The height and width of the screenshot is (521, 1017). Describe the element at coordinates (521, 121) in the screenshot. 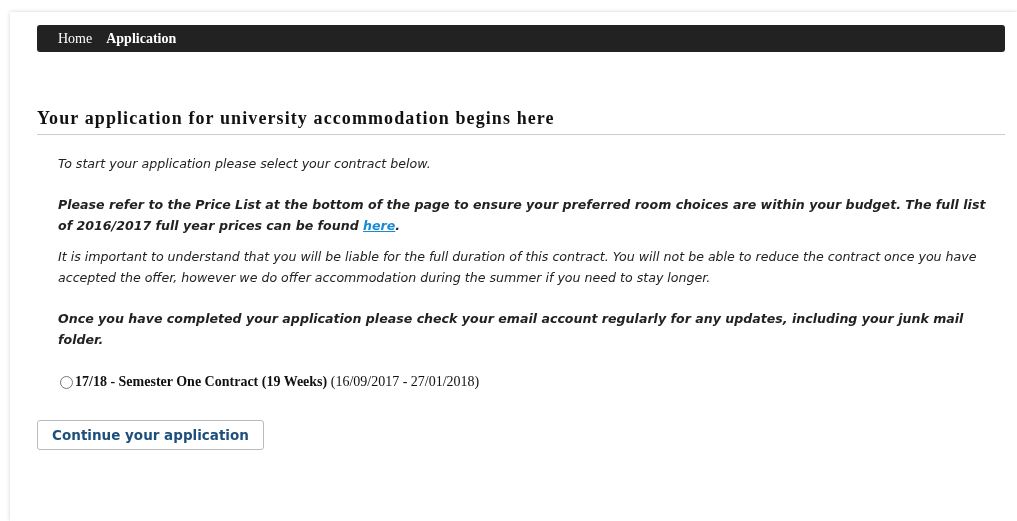

I see `page-heading: Your application for university accommodation begins here` at that location.